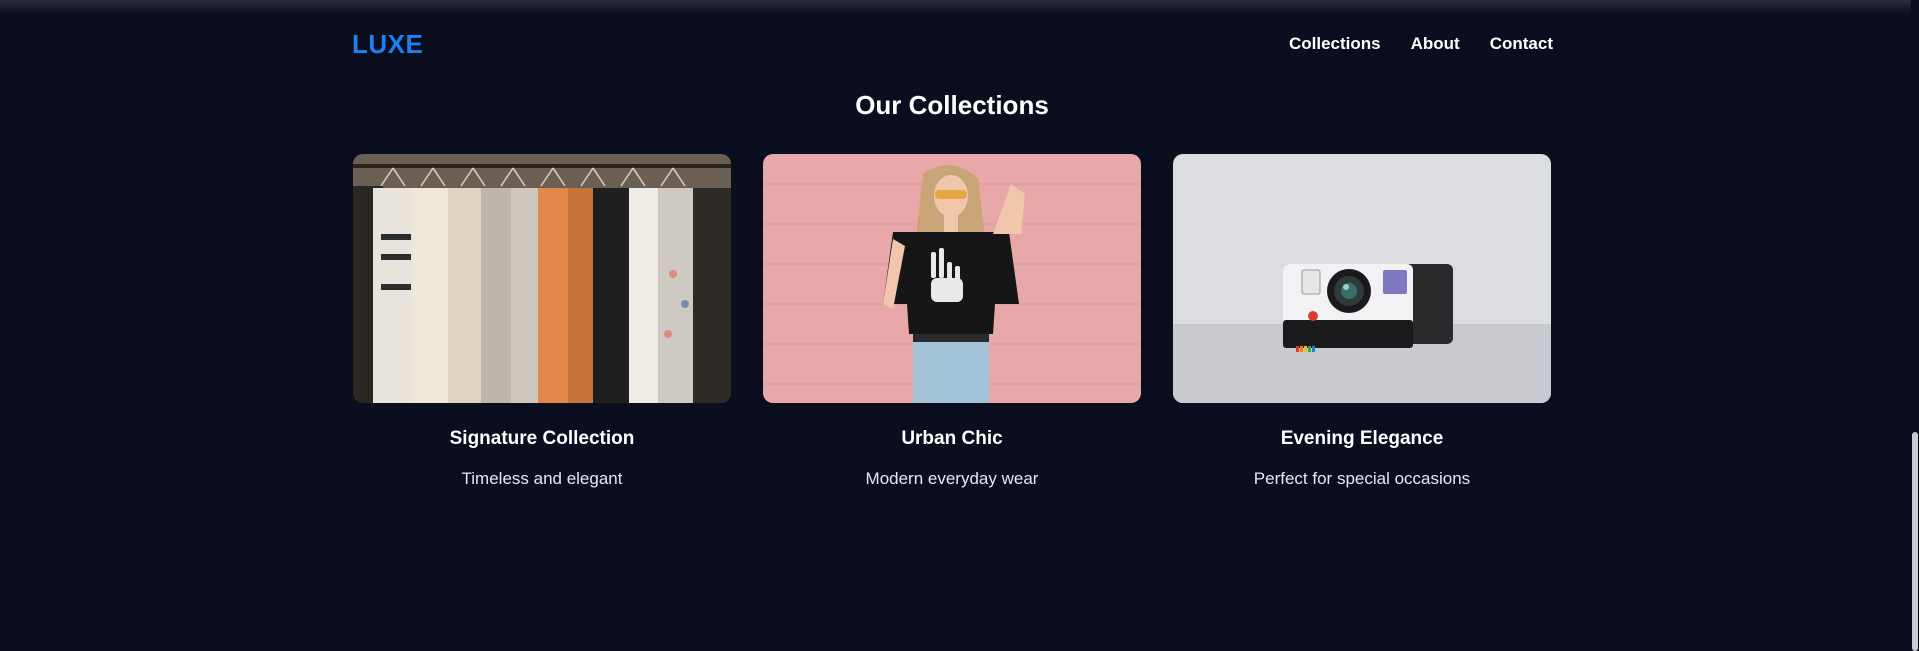  I want to click on top-shadow, so click(959, 7).